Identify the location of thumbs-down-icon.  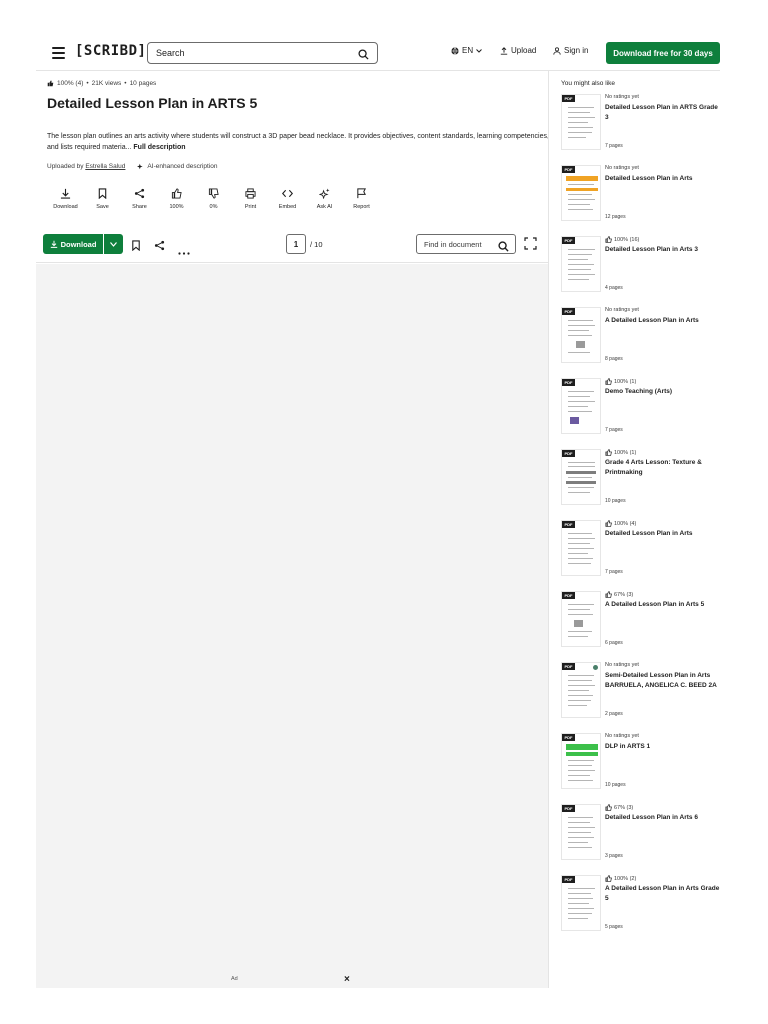
(213, 193).